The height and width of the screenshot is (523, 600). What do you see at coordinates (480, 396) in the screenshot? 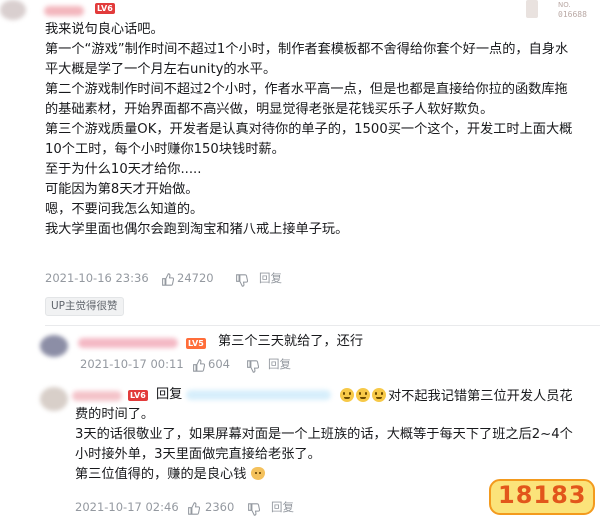
I see `reply-text: 对不起我记错第三位开发人员花` at bounding box center [480, 396].